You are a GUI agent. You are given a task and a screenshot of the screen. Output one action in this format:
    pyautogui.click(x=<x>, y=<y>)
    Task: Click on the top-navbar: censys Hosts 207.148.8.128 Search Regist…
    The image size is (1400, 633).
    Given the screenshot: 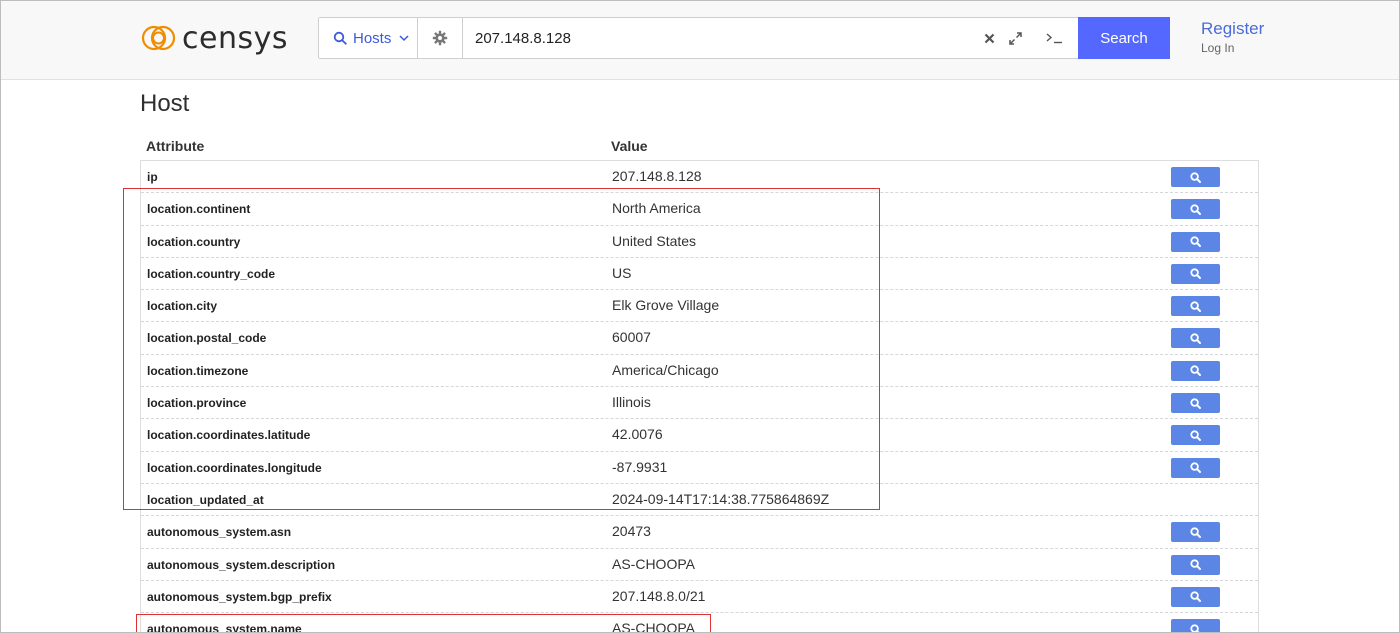 What is the action you would take?
    pyautogui.click(x=700, y=40)
    